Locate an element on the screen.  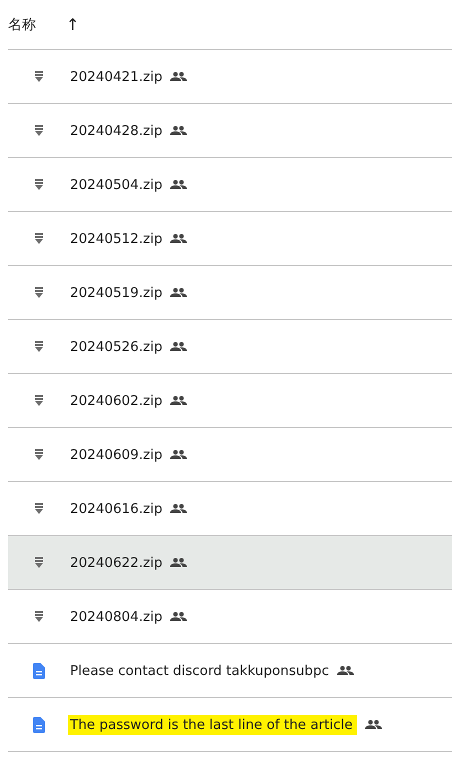
file-name: Please contact discord takkuponsubpc is located at coordinates (199, 670).